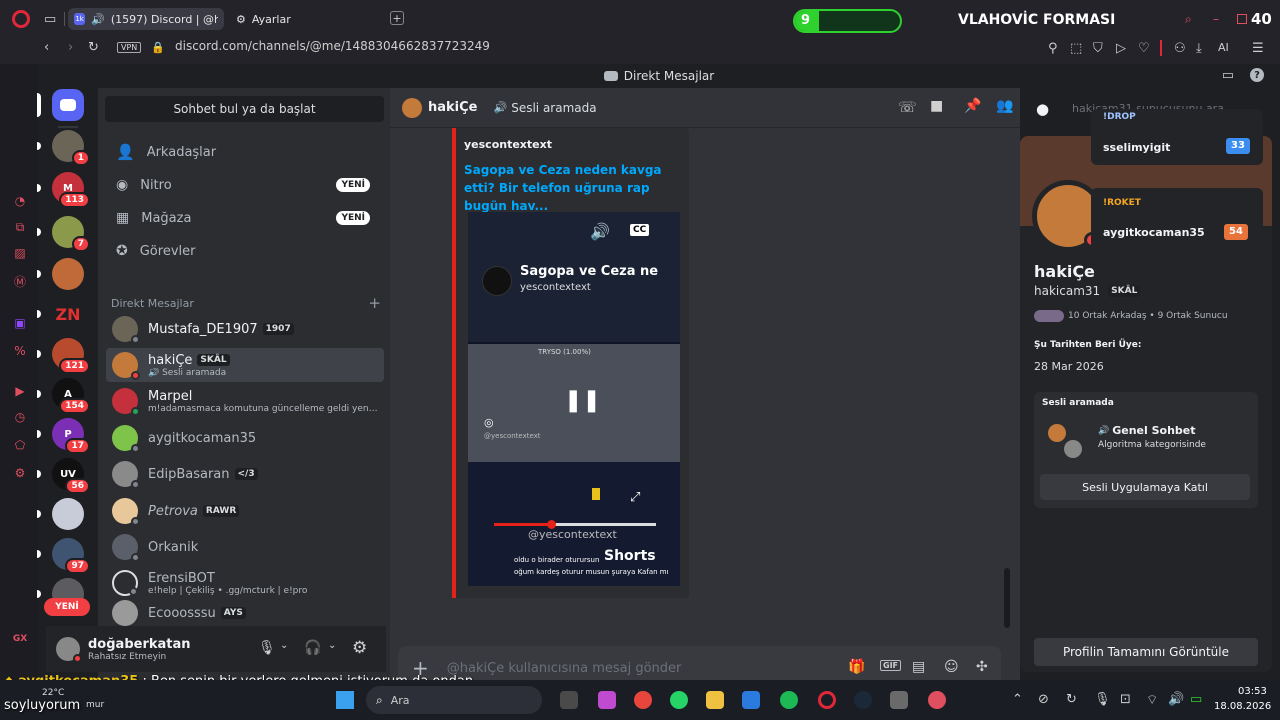 The image size is (1280, 720). I want to click on reload-icon: ↻, so click(93, 47).